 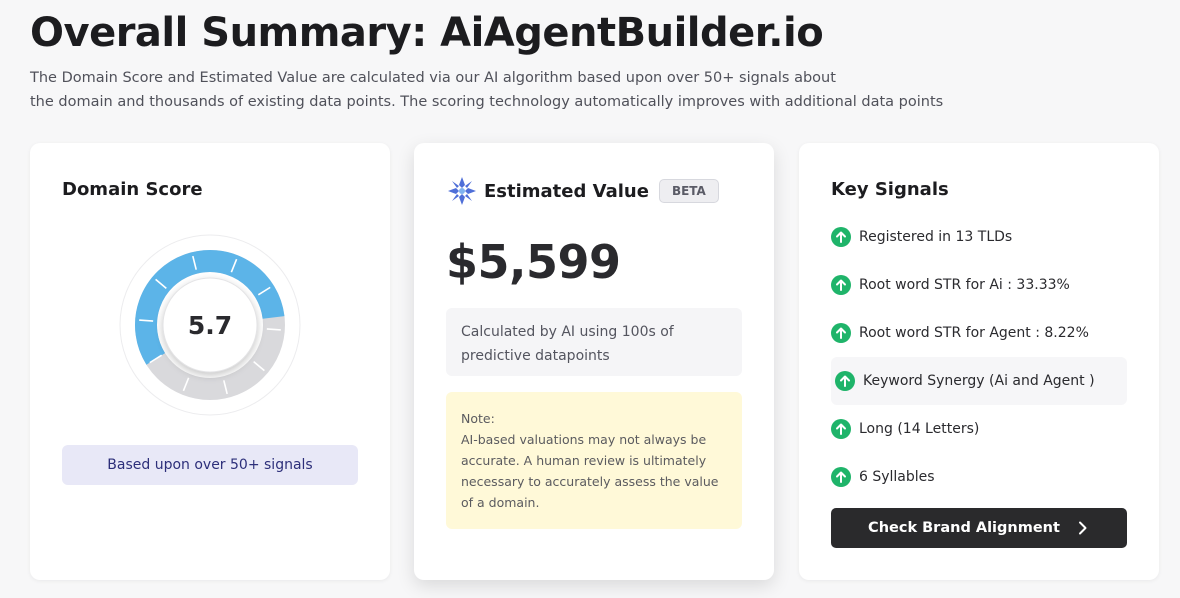 What do you see at coordinates (1082, 528) in the screenshot?
I see `chevron-right-icon` at bounding box center [1082, 528].